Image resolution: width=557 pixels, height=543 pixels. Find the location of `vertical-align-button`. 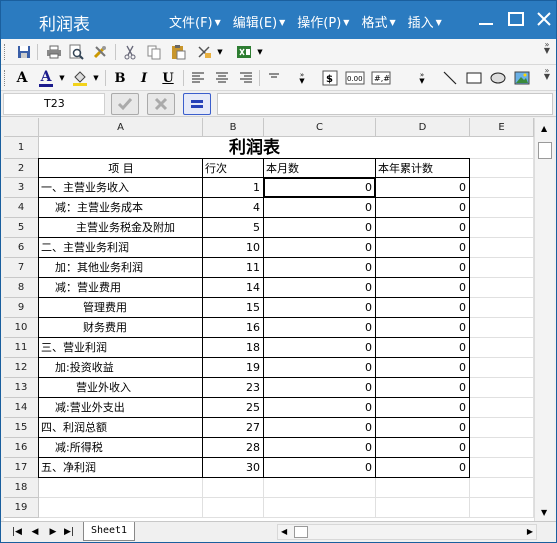

vertical-align-button is located at coordinates (274, 78).